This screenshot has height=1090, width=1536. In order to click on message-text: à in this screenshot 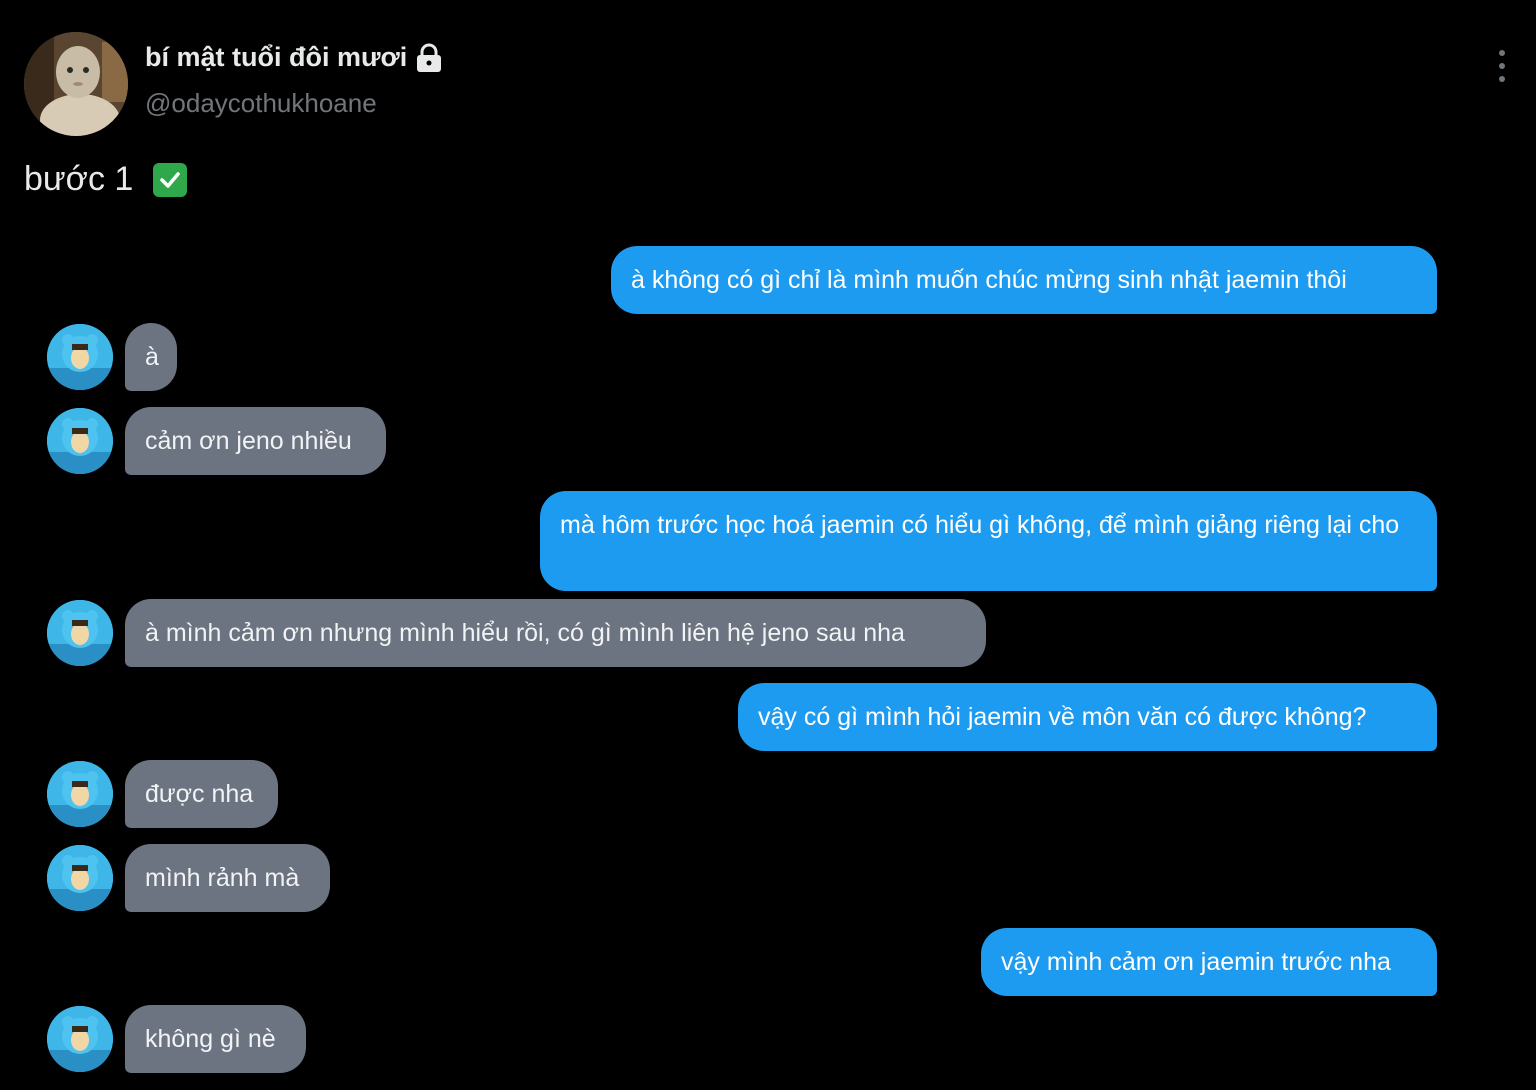, I will do `click(152, 357)`.